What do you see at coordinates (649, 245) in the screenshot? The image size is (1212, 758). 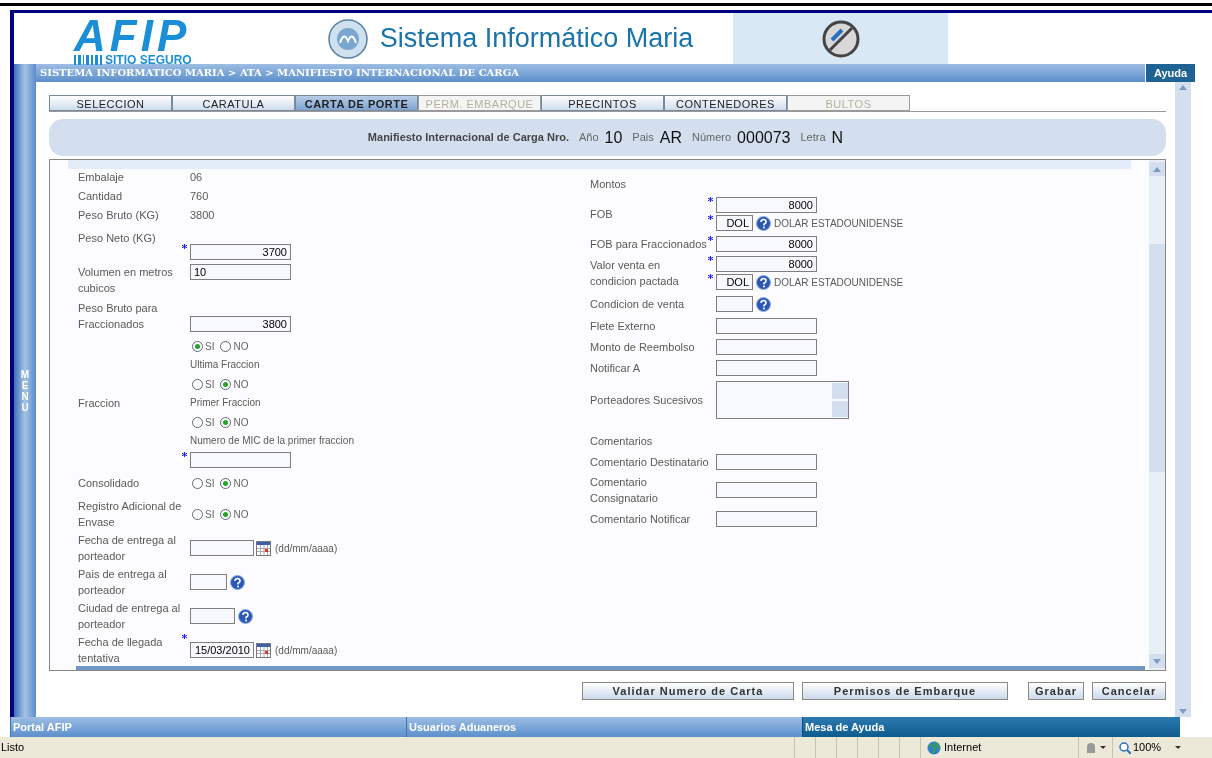 I see `field-label: FOB para Fraccionados` at bounding box center [649, 245].